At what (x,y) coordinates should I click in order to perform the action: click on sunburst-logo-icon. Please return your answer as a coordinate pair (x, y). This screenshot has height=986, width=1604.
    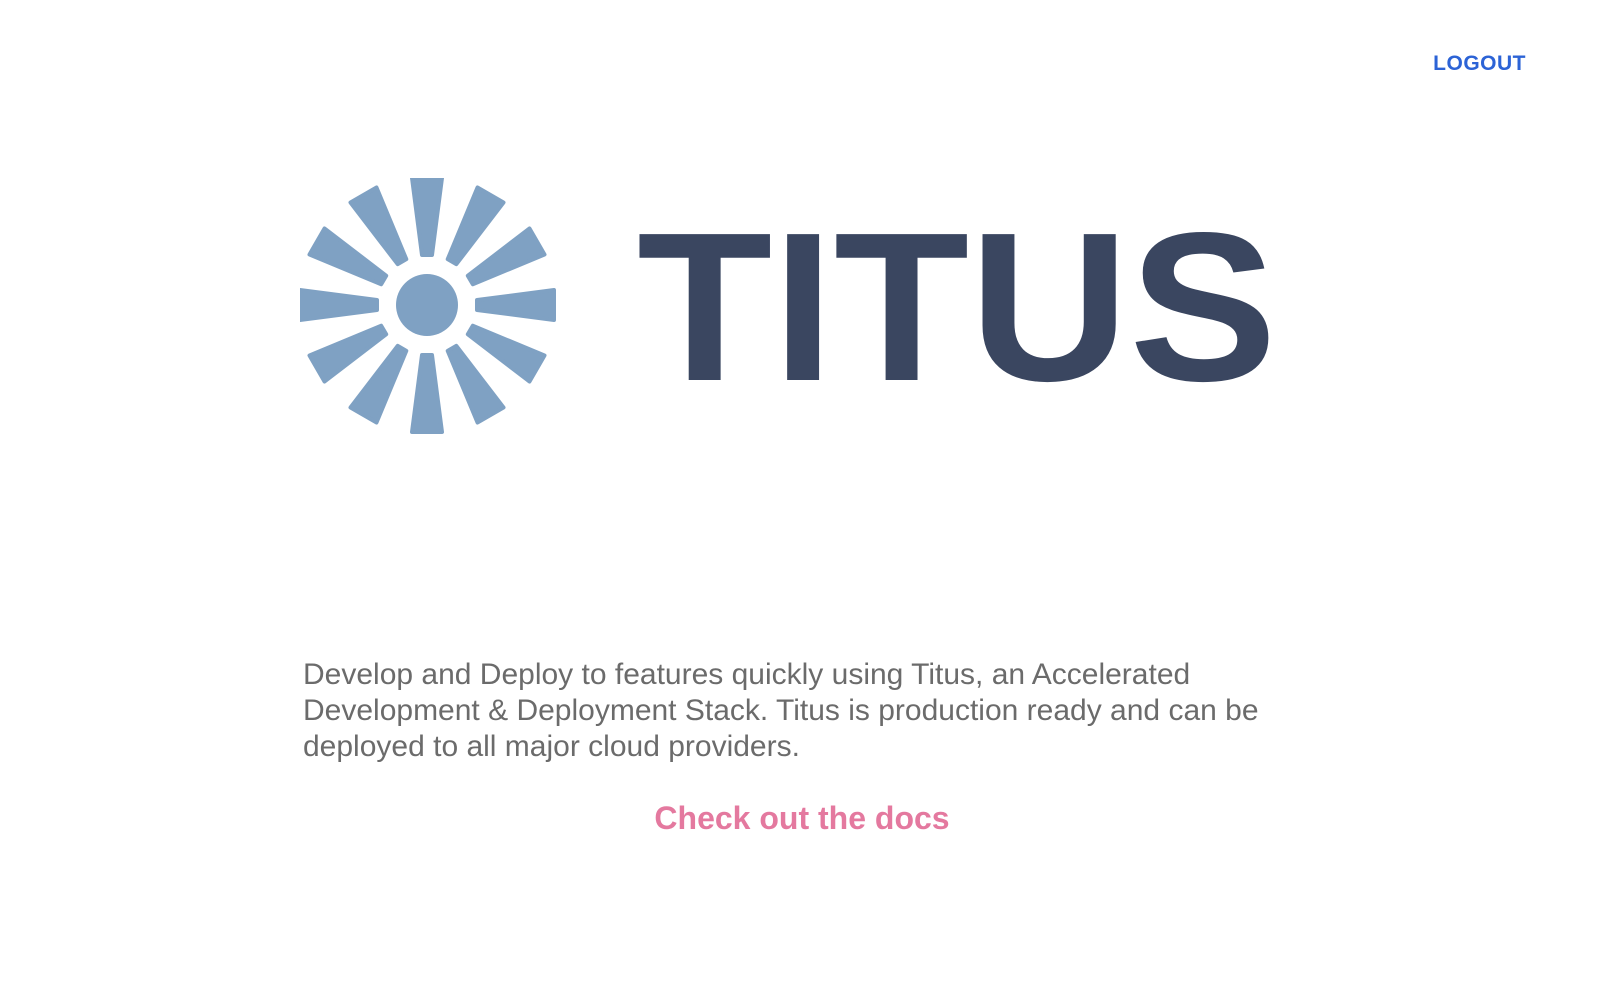
    Looking at the image, I should click on (428, 306).